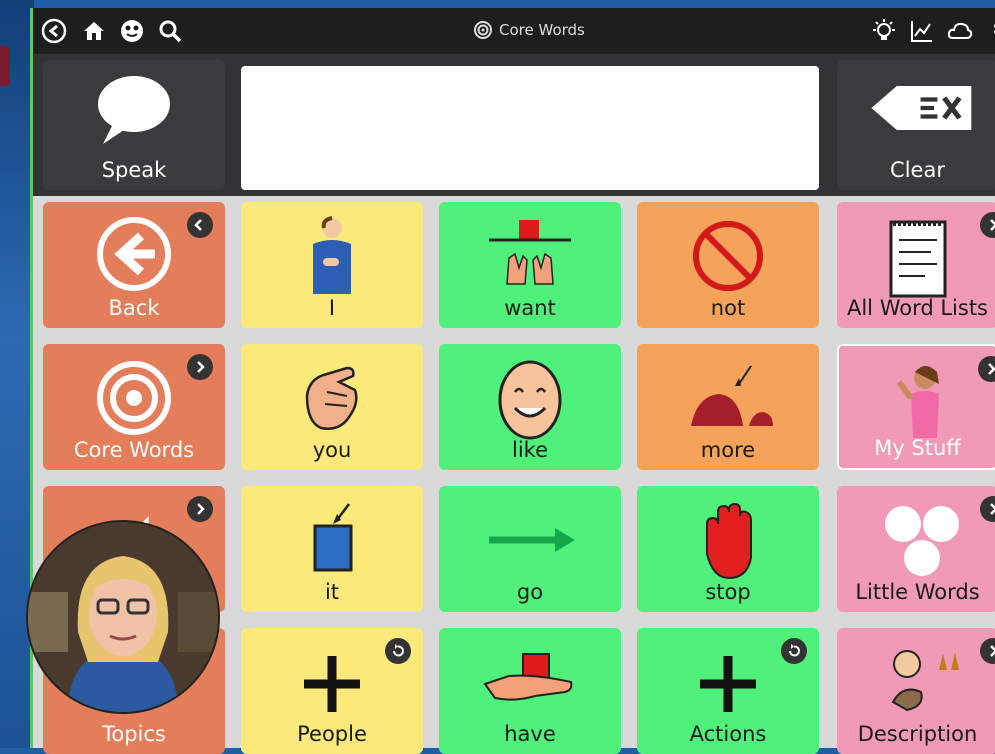 This screenshot has height=754, width=995. I want to click on page-title: Core Words, so click(529, 30).